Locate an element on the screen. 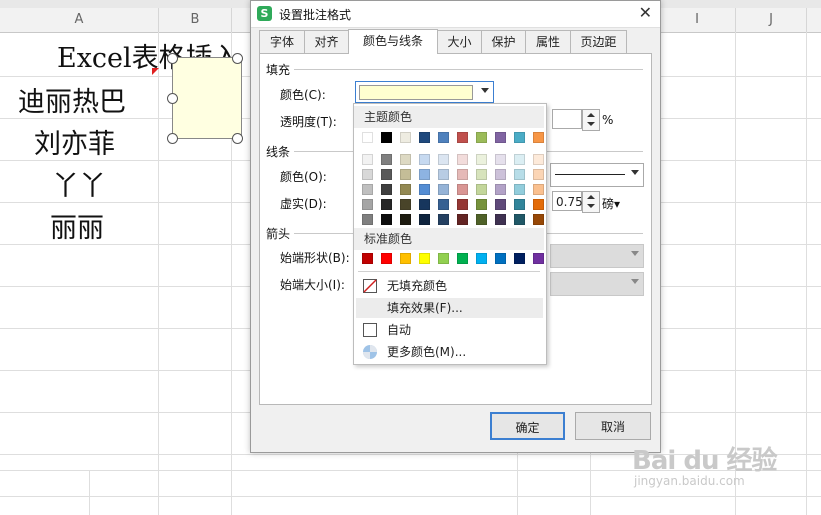  transparency-input is located at coordinates (567, 119).